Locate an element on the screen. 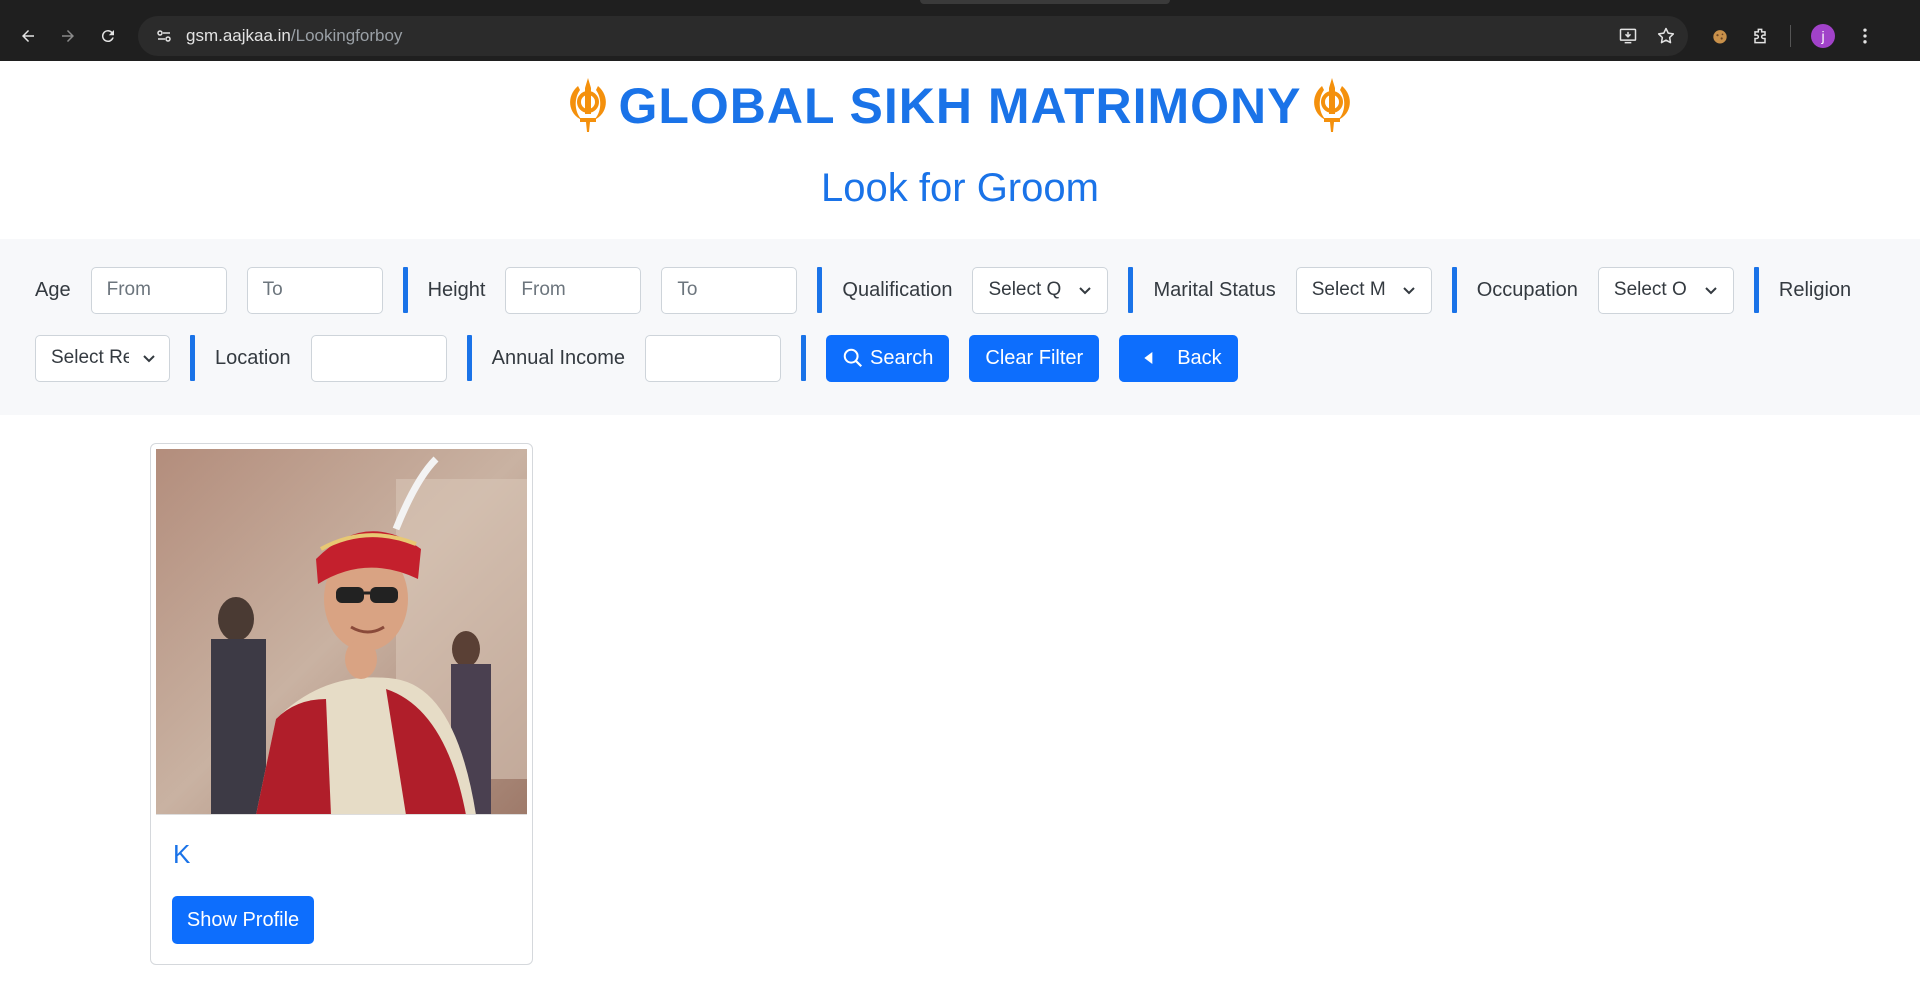 The image size is (1920, 982). arrow-left-icon is located at coordinates (28, 36).